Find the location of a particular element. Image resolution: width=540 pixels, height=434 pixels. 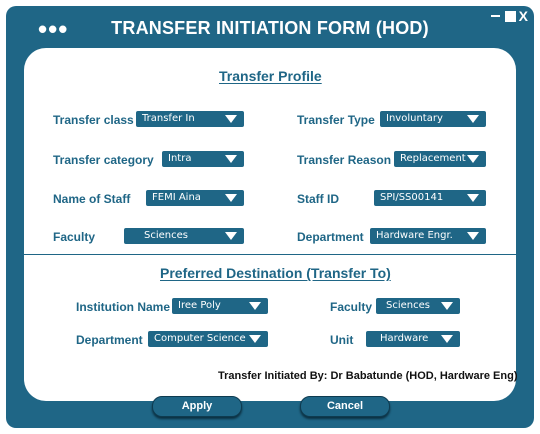

close-icon: X is located at coordinates (523, 16).